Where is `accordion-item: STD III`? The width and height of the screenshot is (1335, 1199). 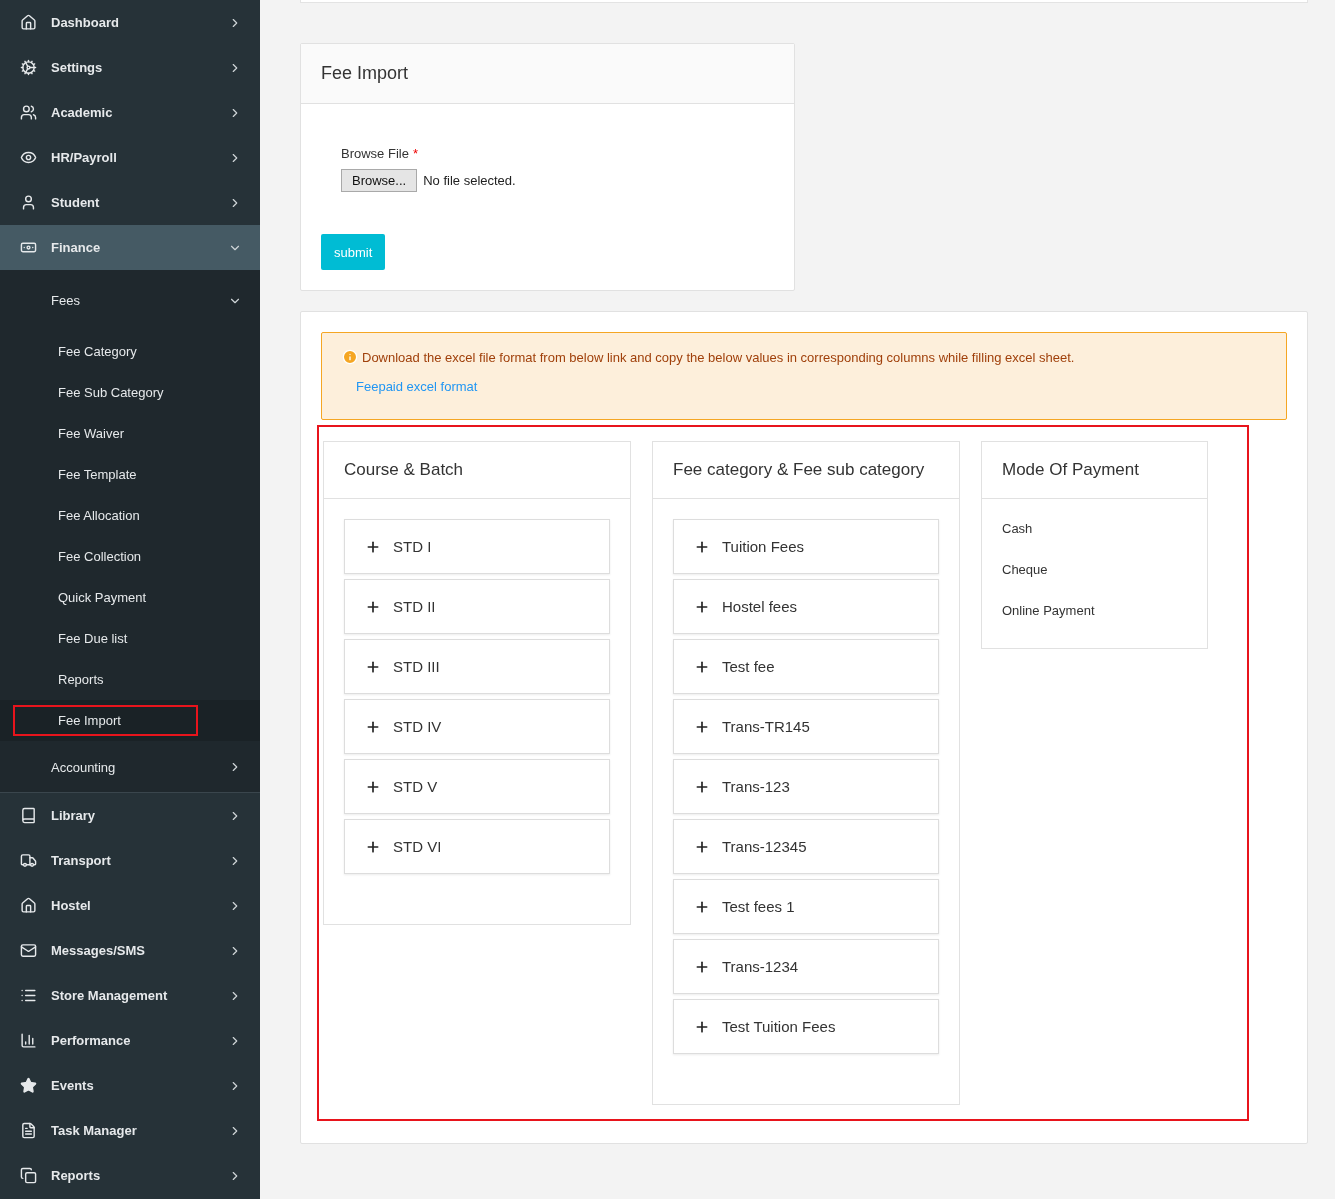 accordion-item: STD III is located at coordinates (477, 666).